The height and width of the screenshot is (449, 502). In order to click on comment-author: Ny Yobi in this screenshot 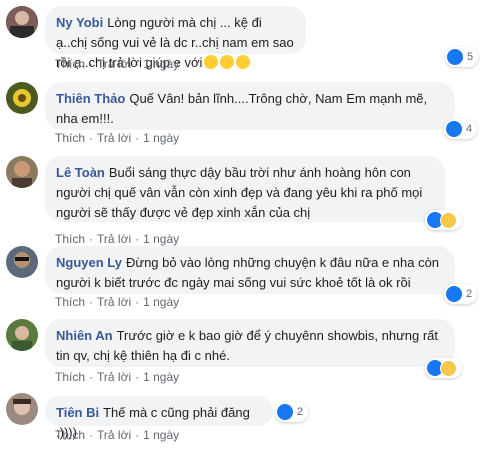, I will do `click(79, 22)`.